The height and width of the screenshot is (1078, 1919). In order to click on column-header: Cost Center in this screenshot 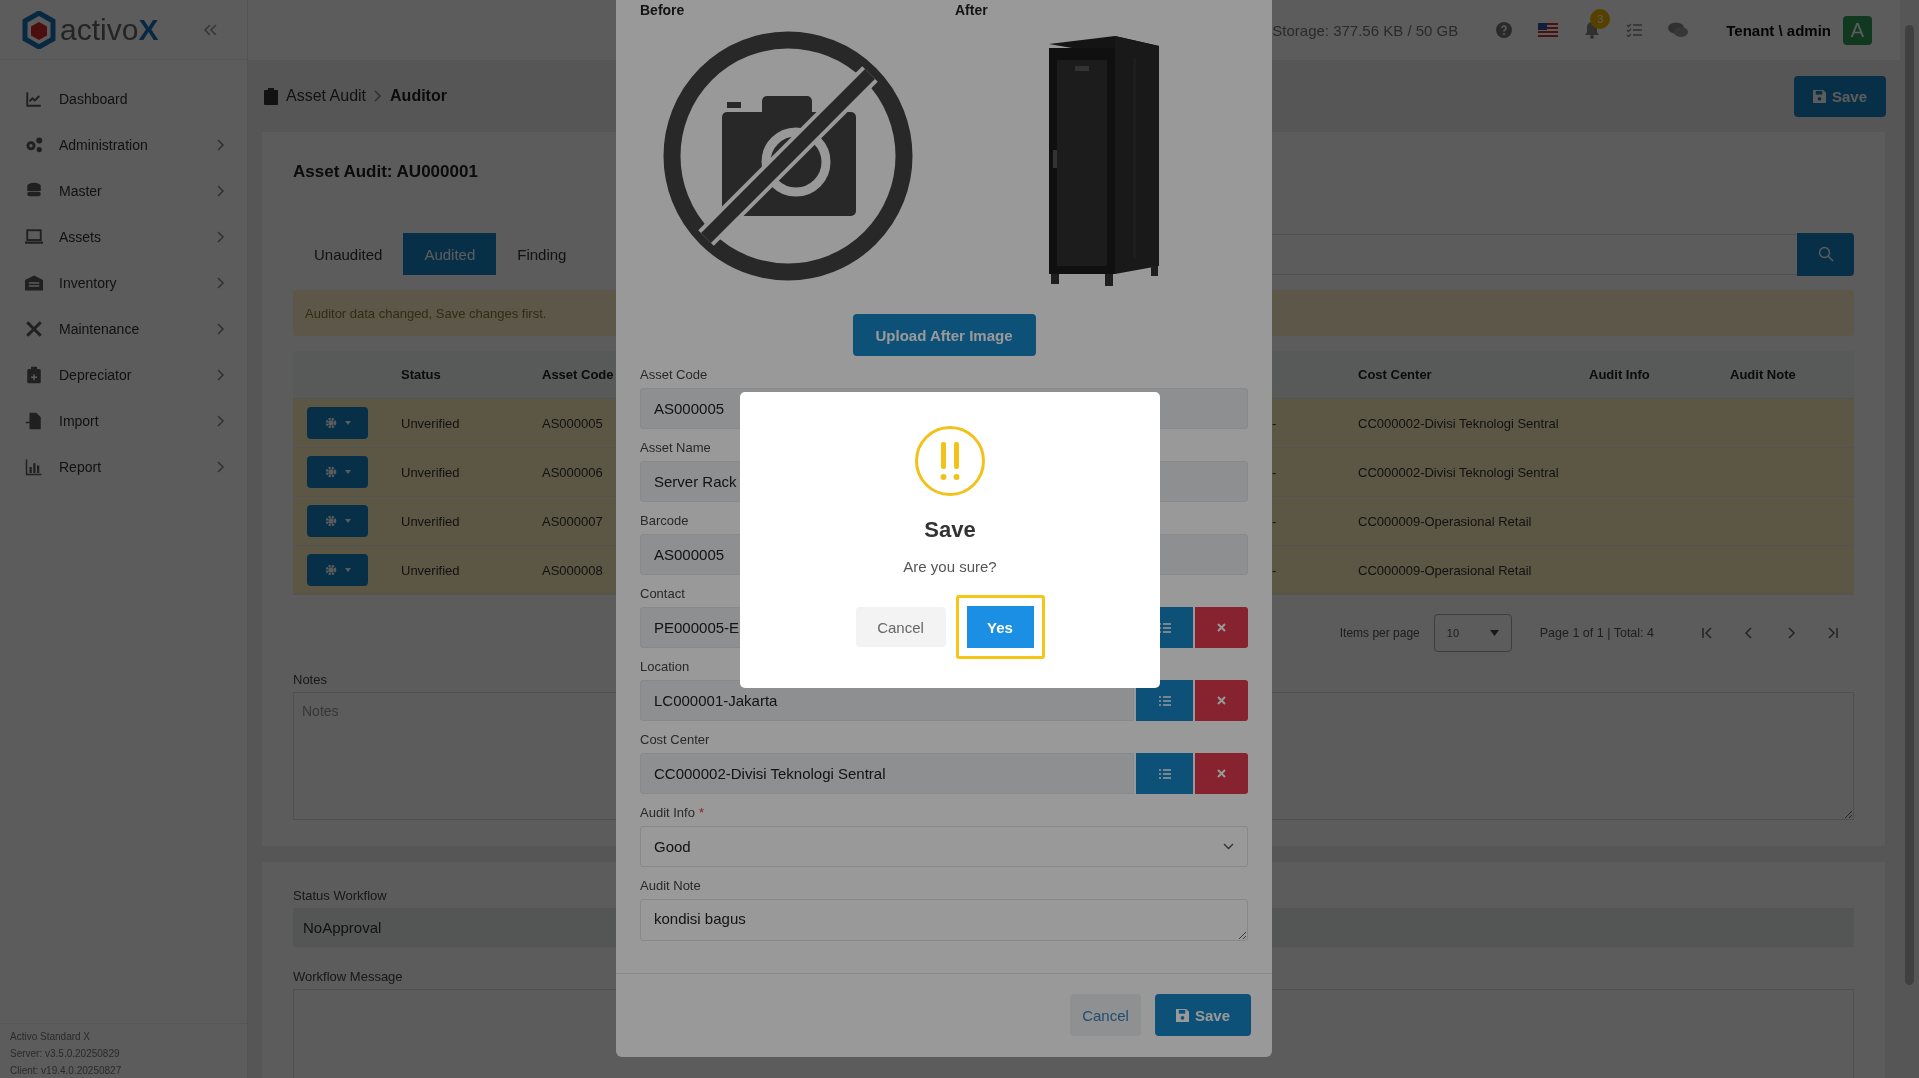, I will do `click(1395, 374)`.